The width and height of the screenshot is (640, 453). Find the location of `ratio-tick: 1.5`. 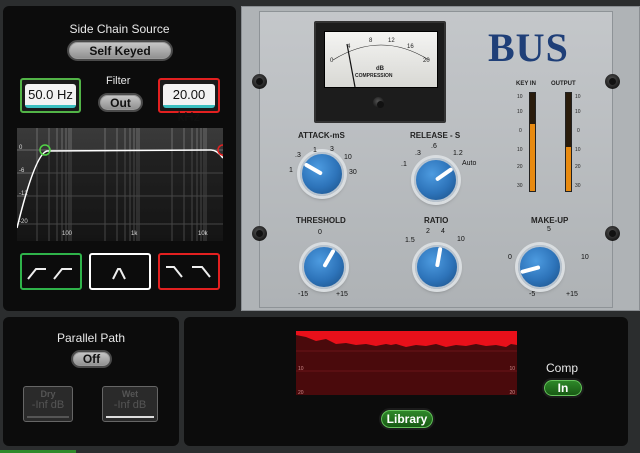

ratio-tick: 1.5 is located at coordinates (410, 240).